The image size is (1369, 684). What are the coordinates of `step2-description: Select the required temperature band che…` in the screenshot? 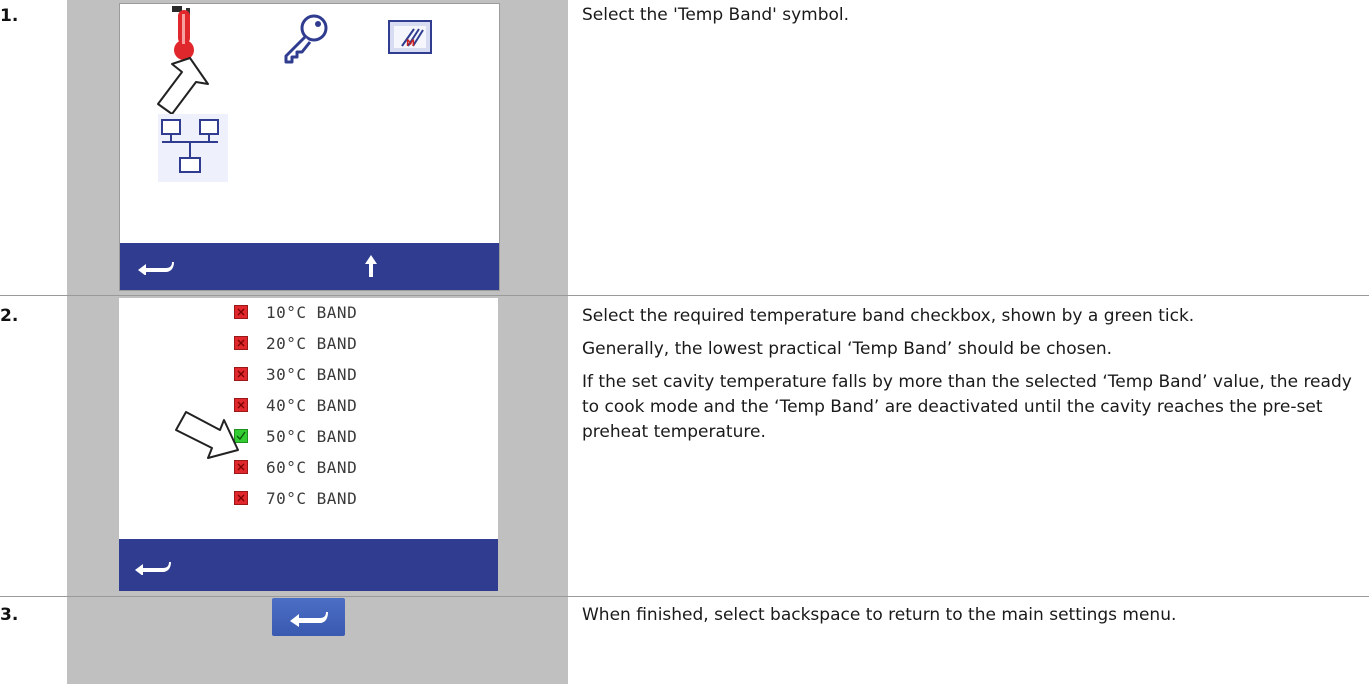 It's located at (972, 378).